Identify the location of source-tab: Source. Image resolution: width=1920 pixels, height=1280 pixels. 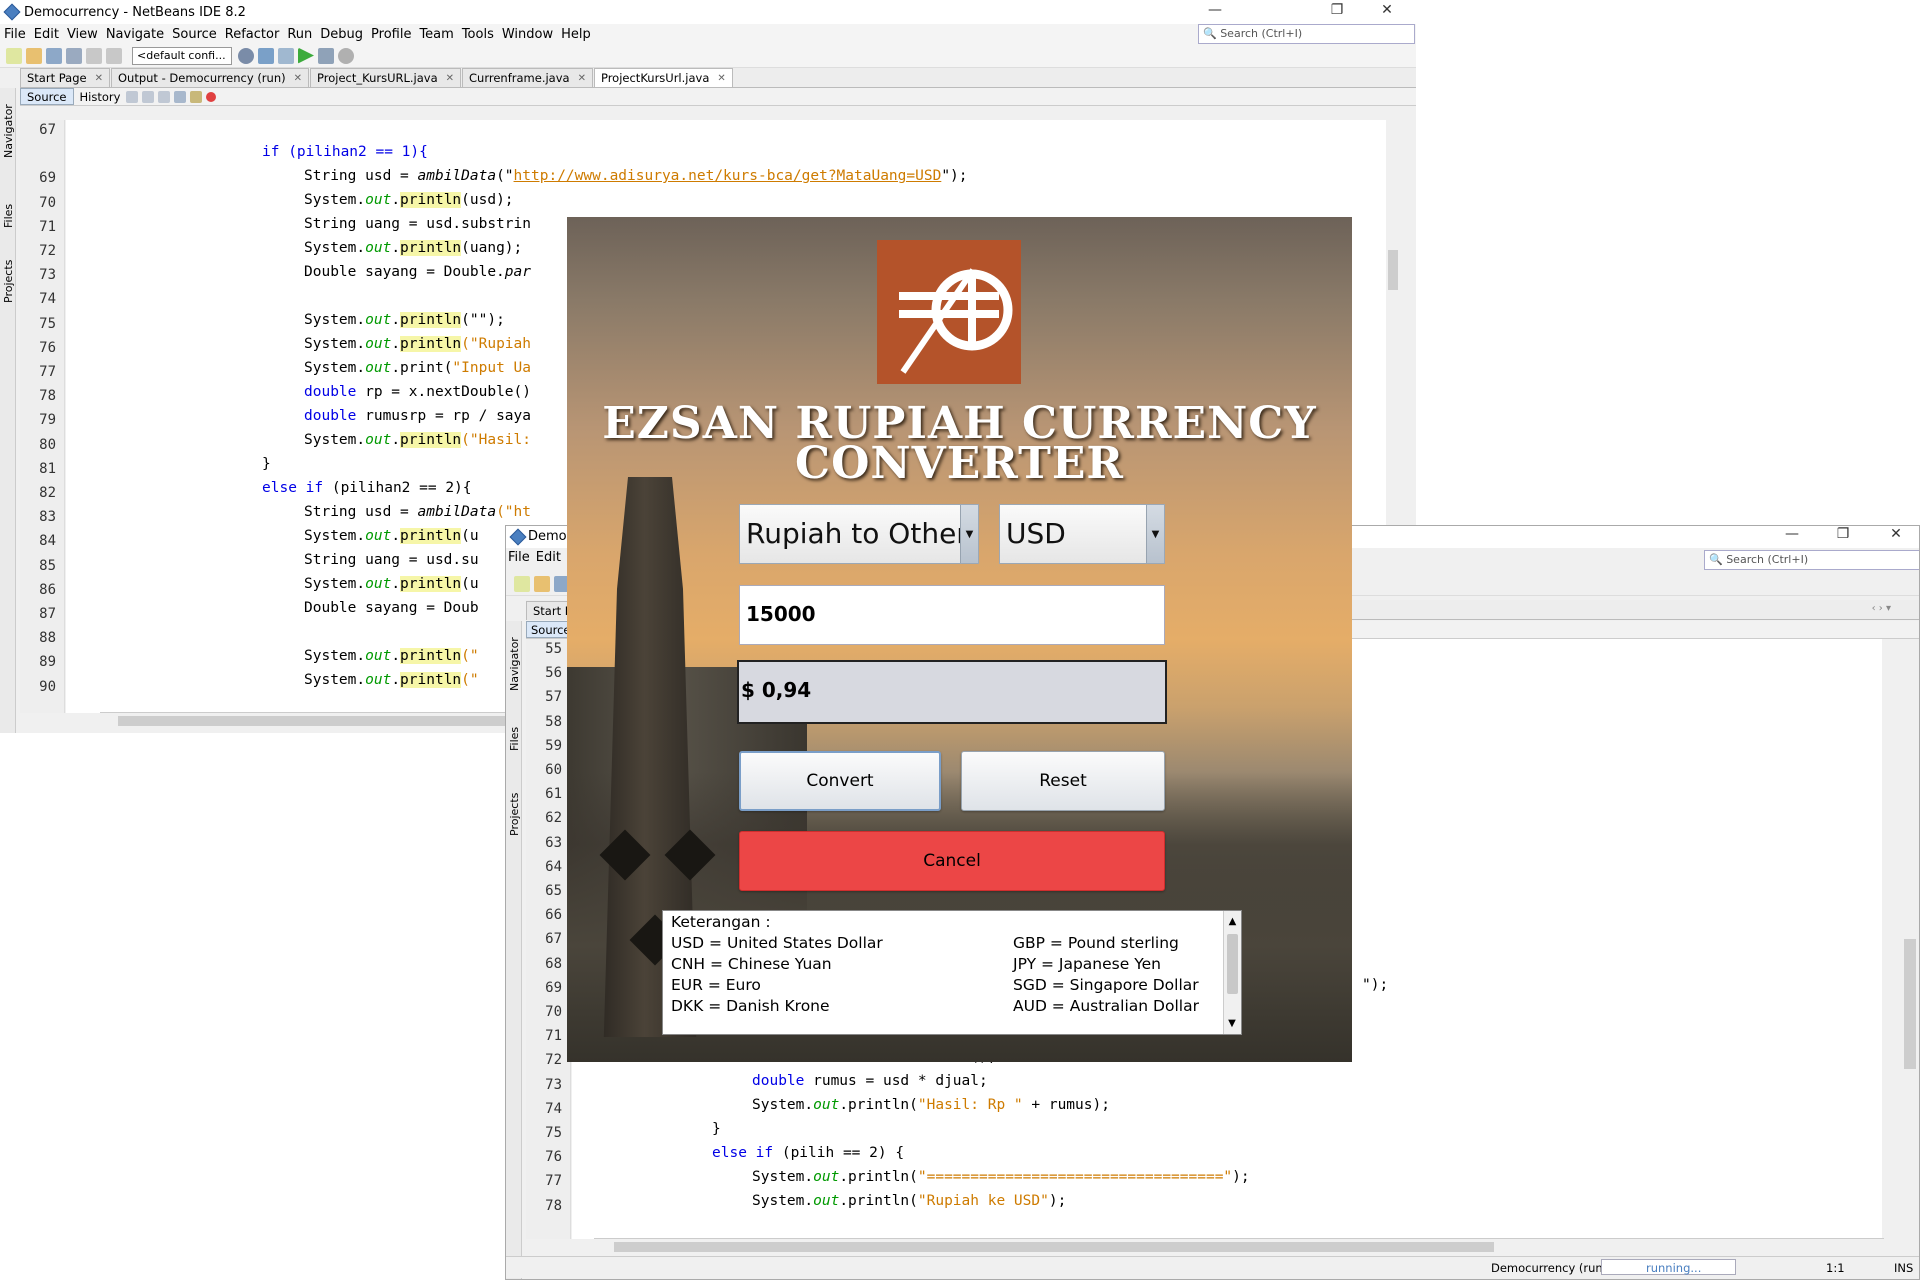
(47, 96).